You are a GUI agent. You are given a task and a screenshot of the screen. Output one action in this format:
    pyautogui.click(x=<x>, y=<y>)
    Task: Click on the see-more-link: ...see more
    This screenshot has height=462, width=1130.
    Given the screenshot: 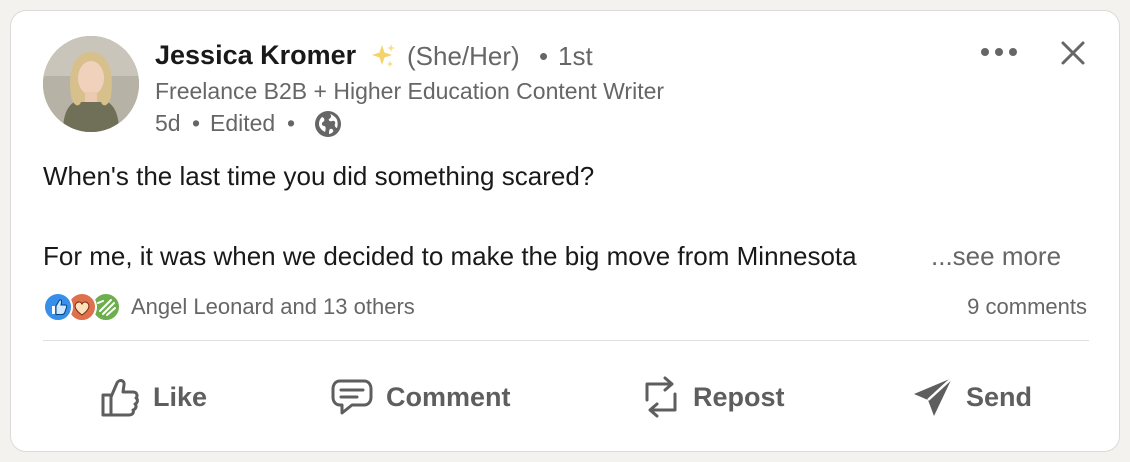 What is the action you would take?
    pyautogui.click(x=996, y=256)
    